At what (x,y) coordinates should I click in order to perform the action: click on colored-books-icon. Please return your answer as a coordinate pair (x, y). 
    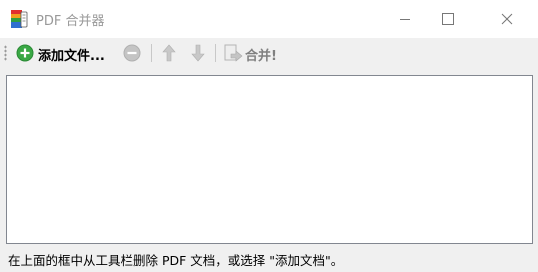
    Looking at the image, I should click on (19, 19).